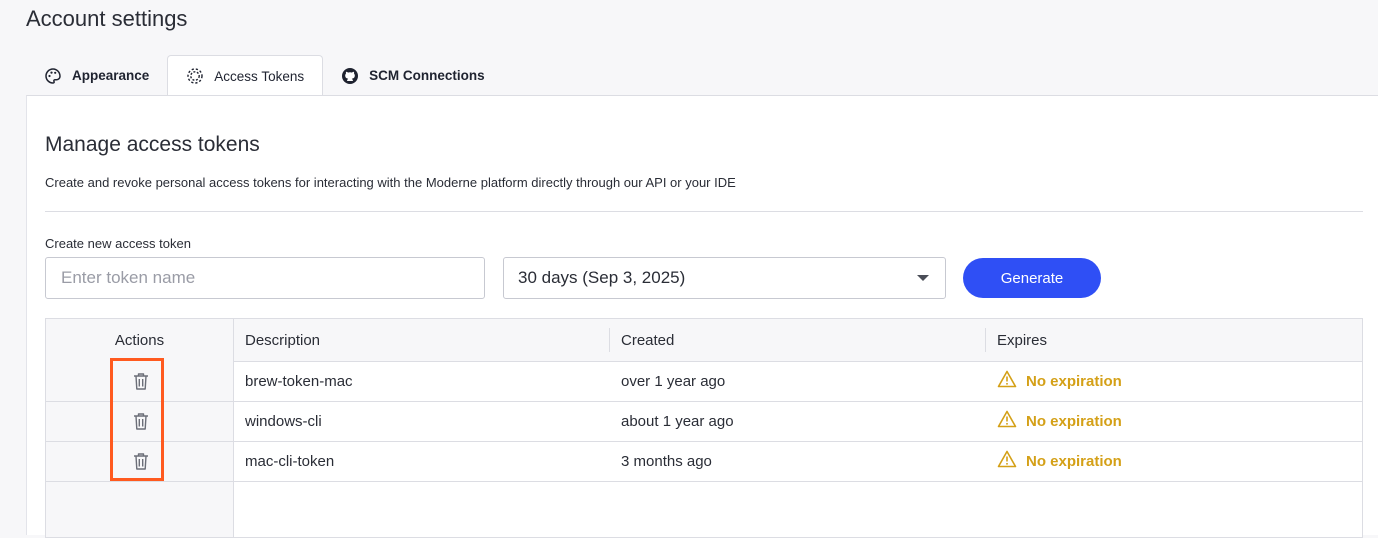 This screenshot has height=538, width=1378. I want to click on header-actions: Actions, so click(139, 340).